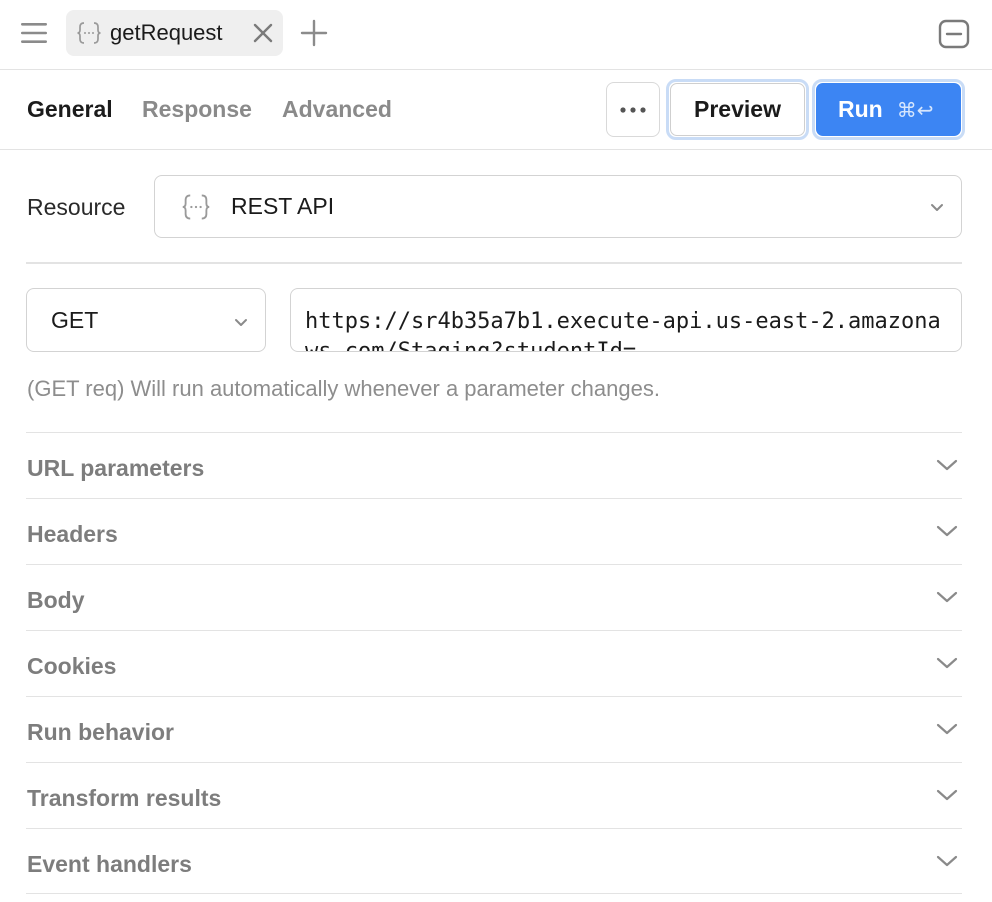 The image size is (992, 902). What do you see at coordinates (116, 468) in the screenshot?
I see `section-label: URL parameters` at bounding box center [116, 468].